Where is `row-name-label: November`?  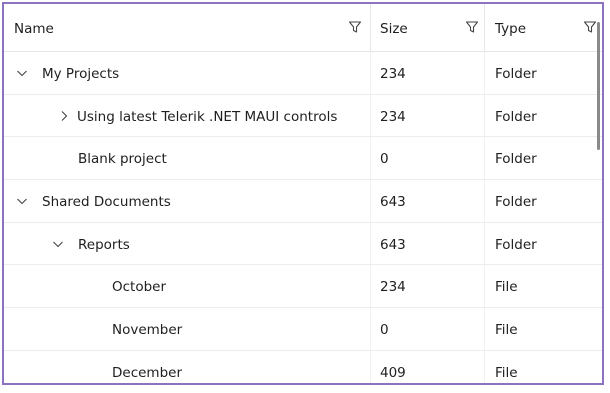 row-name-label: November is located at coordinates (147, 330).